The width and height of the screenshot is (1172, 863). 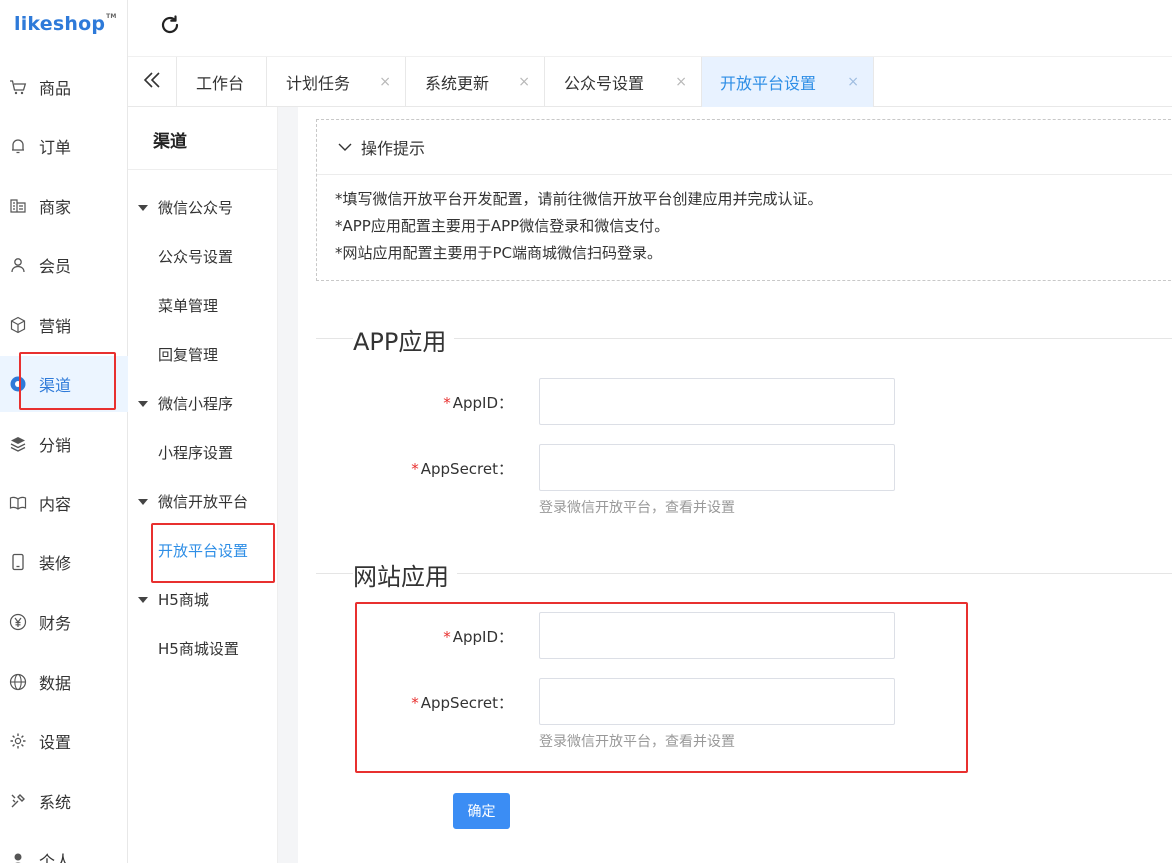 I want to click on sidebar-item-channel: 渠道, so click(x=64, y=384).